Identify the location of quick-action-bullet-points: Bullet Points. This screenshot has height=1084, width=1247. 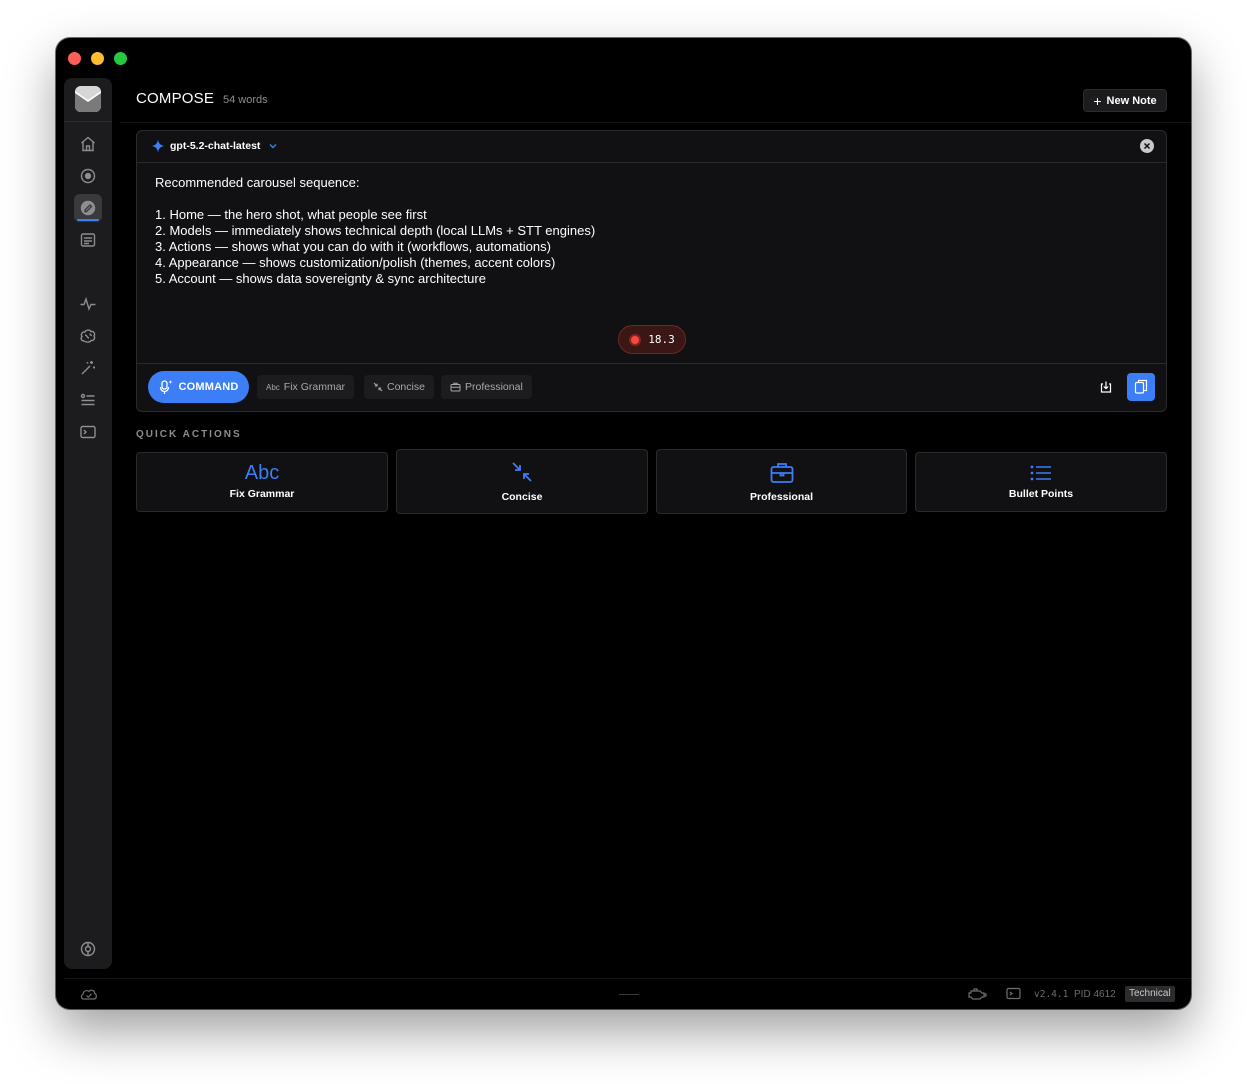
(1041, 482).